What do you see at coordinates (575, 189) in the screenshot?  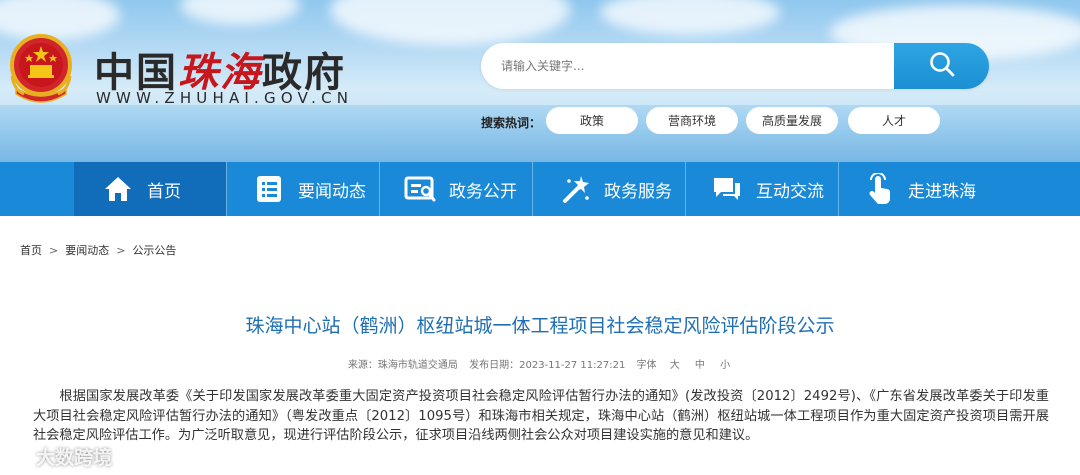 I see `service-wand-icon` at bounding box center [575, 189].